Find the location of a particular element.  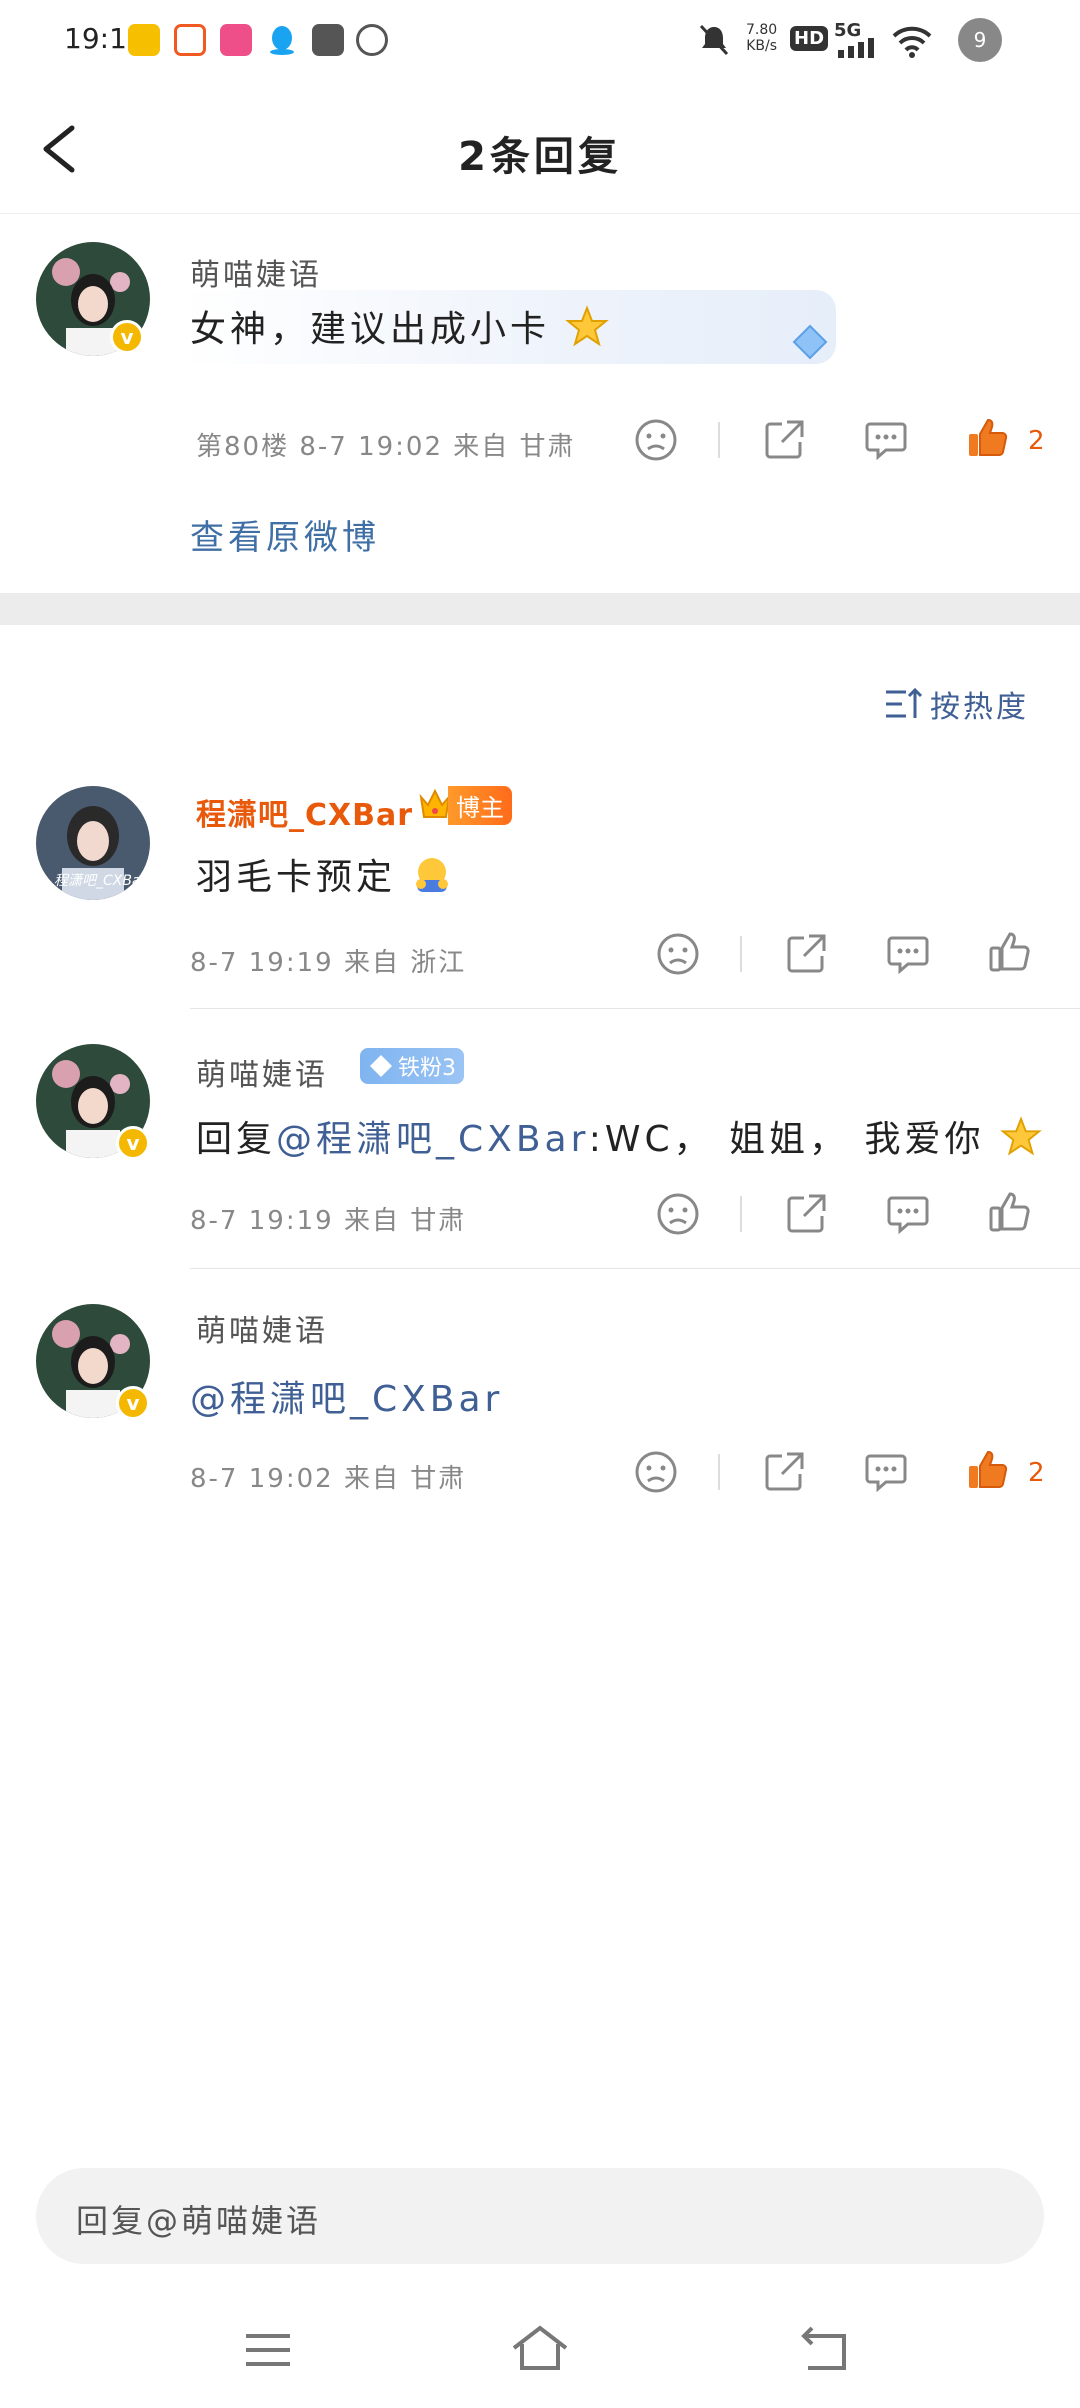

qq-app-icon is located at coordinates (282, 40).